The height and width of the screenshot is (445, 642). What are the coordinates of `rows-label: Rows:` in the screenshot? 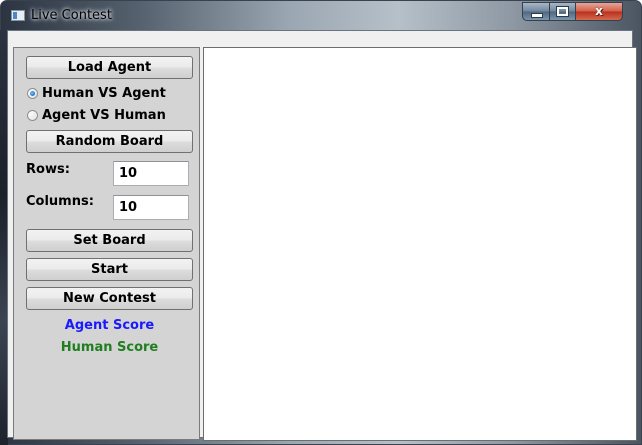 It's located at (48, 169).